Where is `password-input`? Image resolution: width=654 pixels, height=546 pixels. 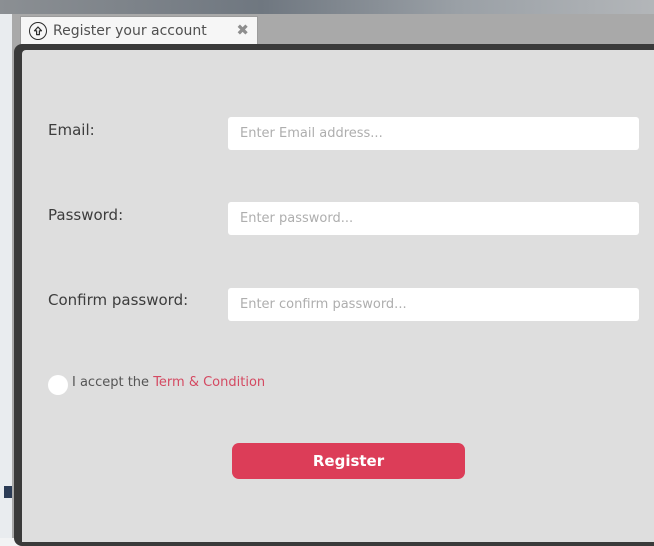
password-input is located at coordinates (433, 218).